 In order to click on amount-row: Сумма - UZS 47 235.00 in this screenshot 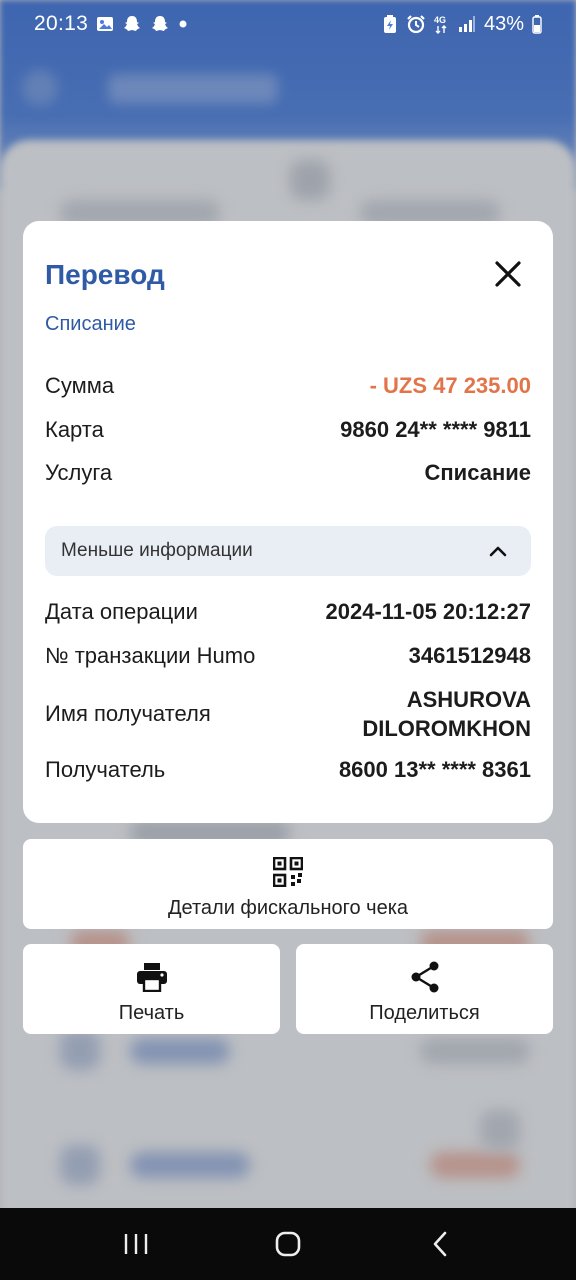, I will do `click(288, 386)`.